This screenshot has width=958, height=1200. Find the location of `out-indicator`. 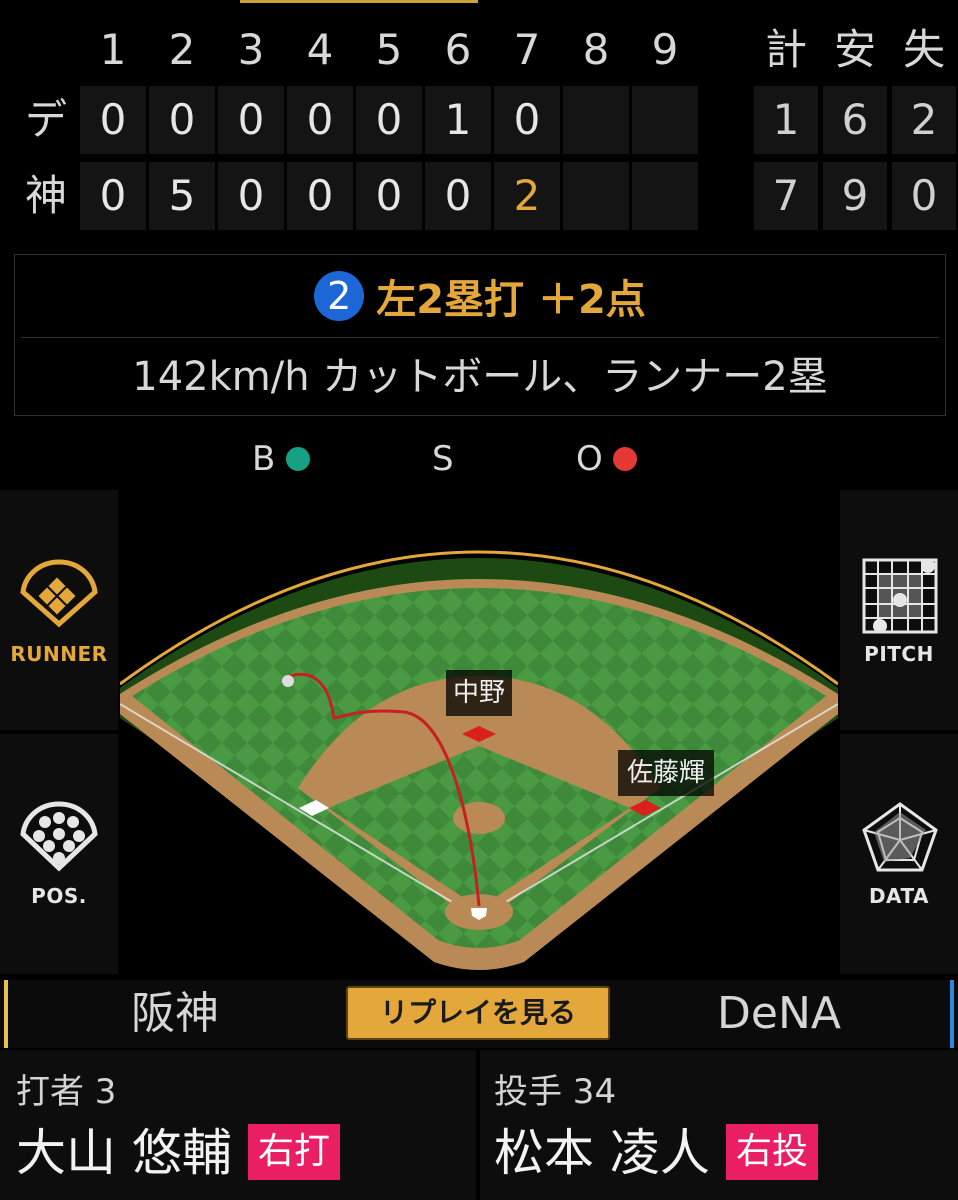

out-indicator is located at coordinates (625, 459).